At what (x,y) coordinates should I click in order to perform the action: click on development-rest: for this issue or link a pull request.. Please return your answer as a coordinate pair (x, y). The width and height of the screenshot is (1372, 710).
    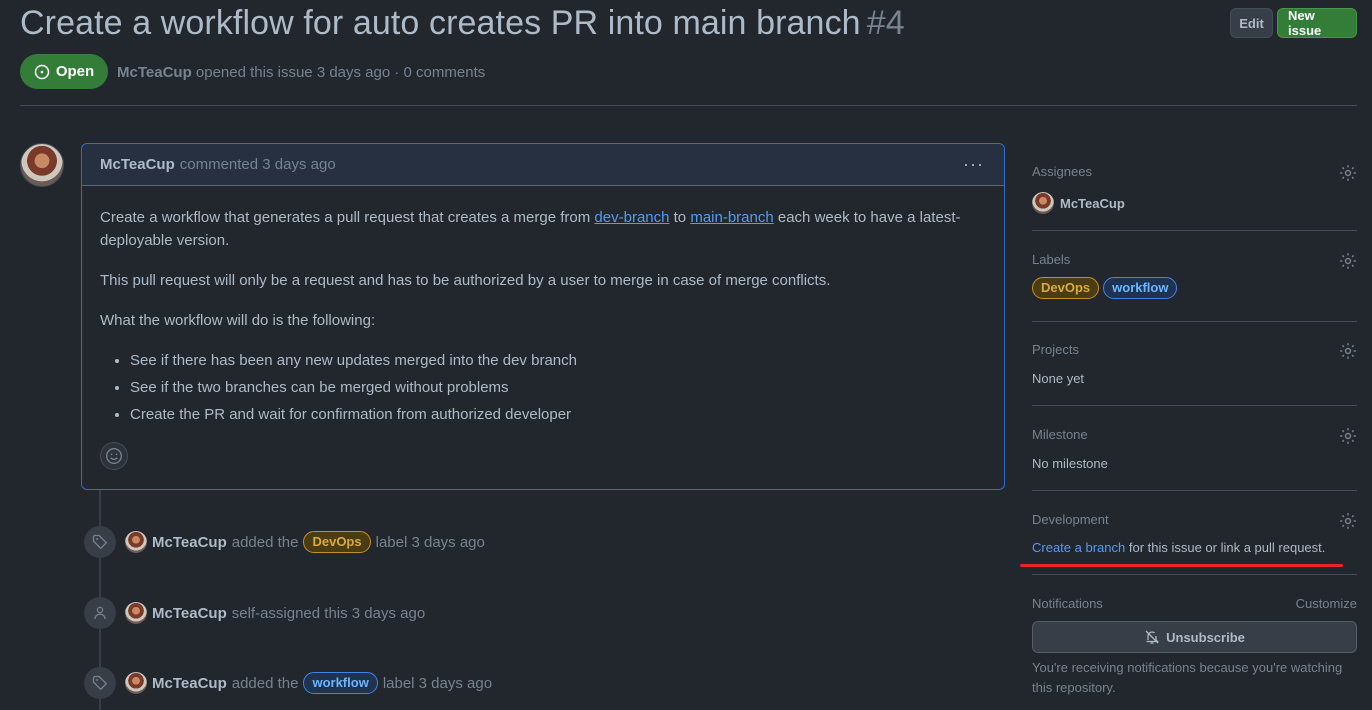
    Looking at the image, I should click on (1225, 547).